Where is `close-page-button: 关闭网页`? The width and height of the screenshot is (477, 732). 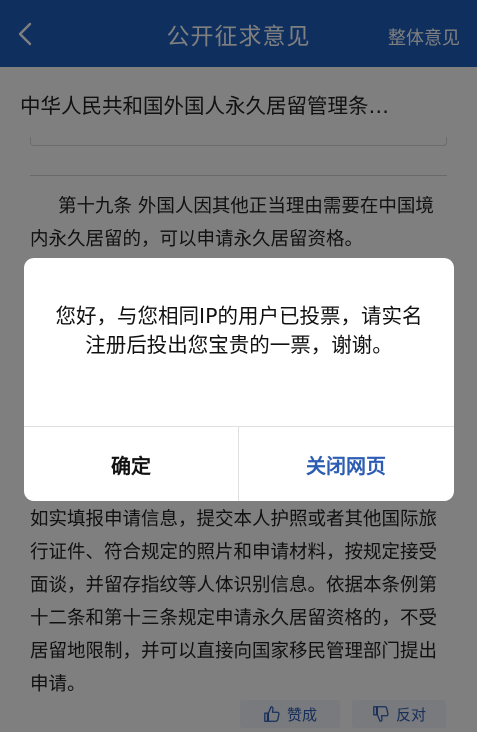 close-page-button: 关闭网页 is located at coordinates (346, 464).